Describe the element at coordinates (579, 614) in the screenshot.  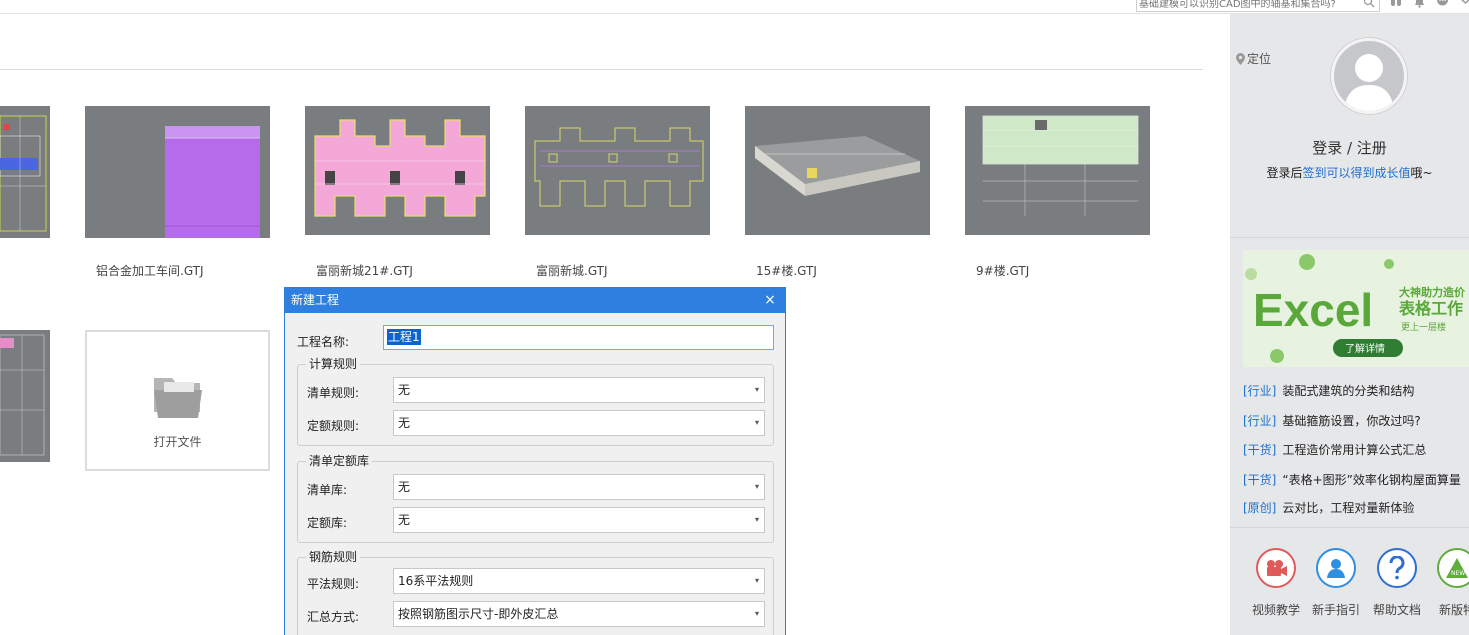
I see `summary-select: 按照钢筋图示尺寸-即外皮汇总 ▾` at that location.